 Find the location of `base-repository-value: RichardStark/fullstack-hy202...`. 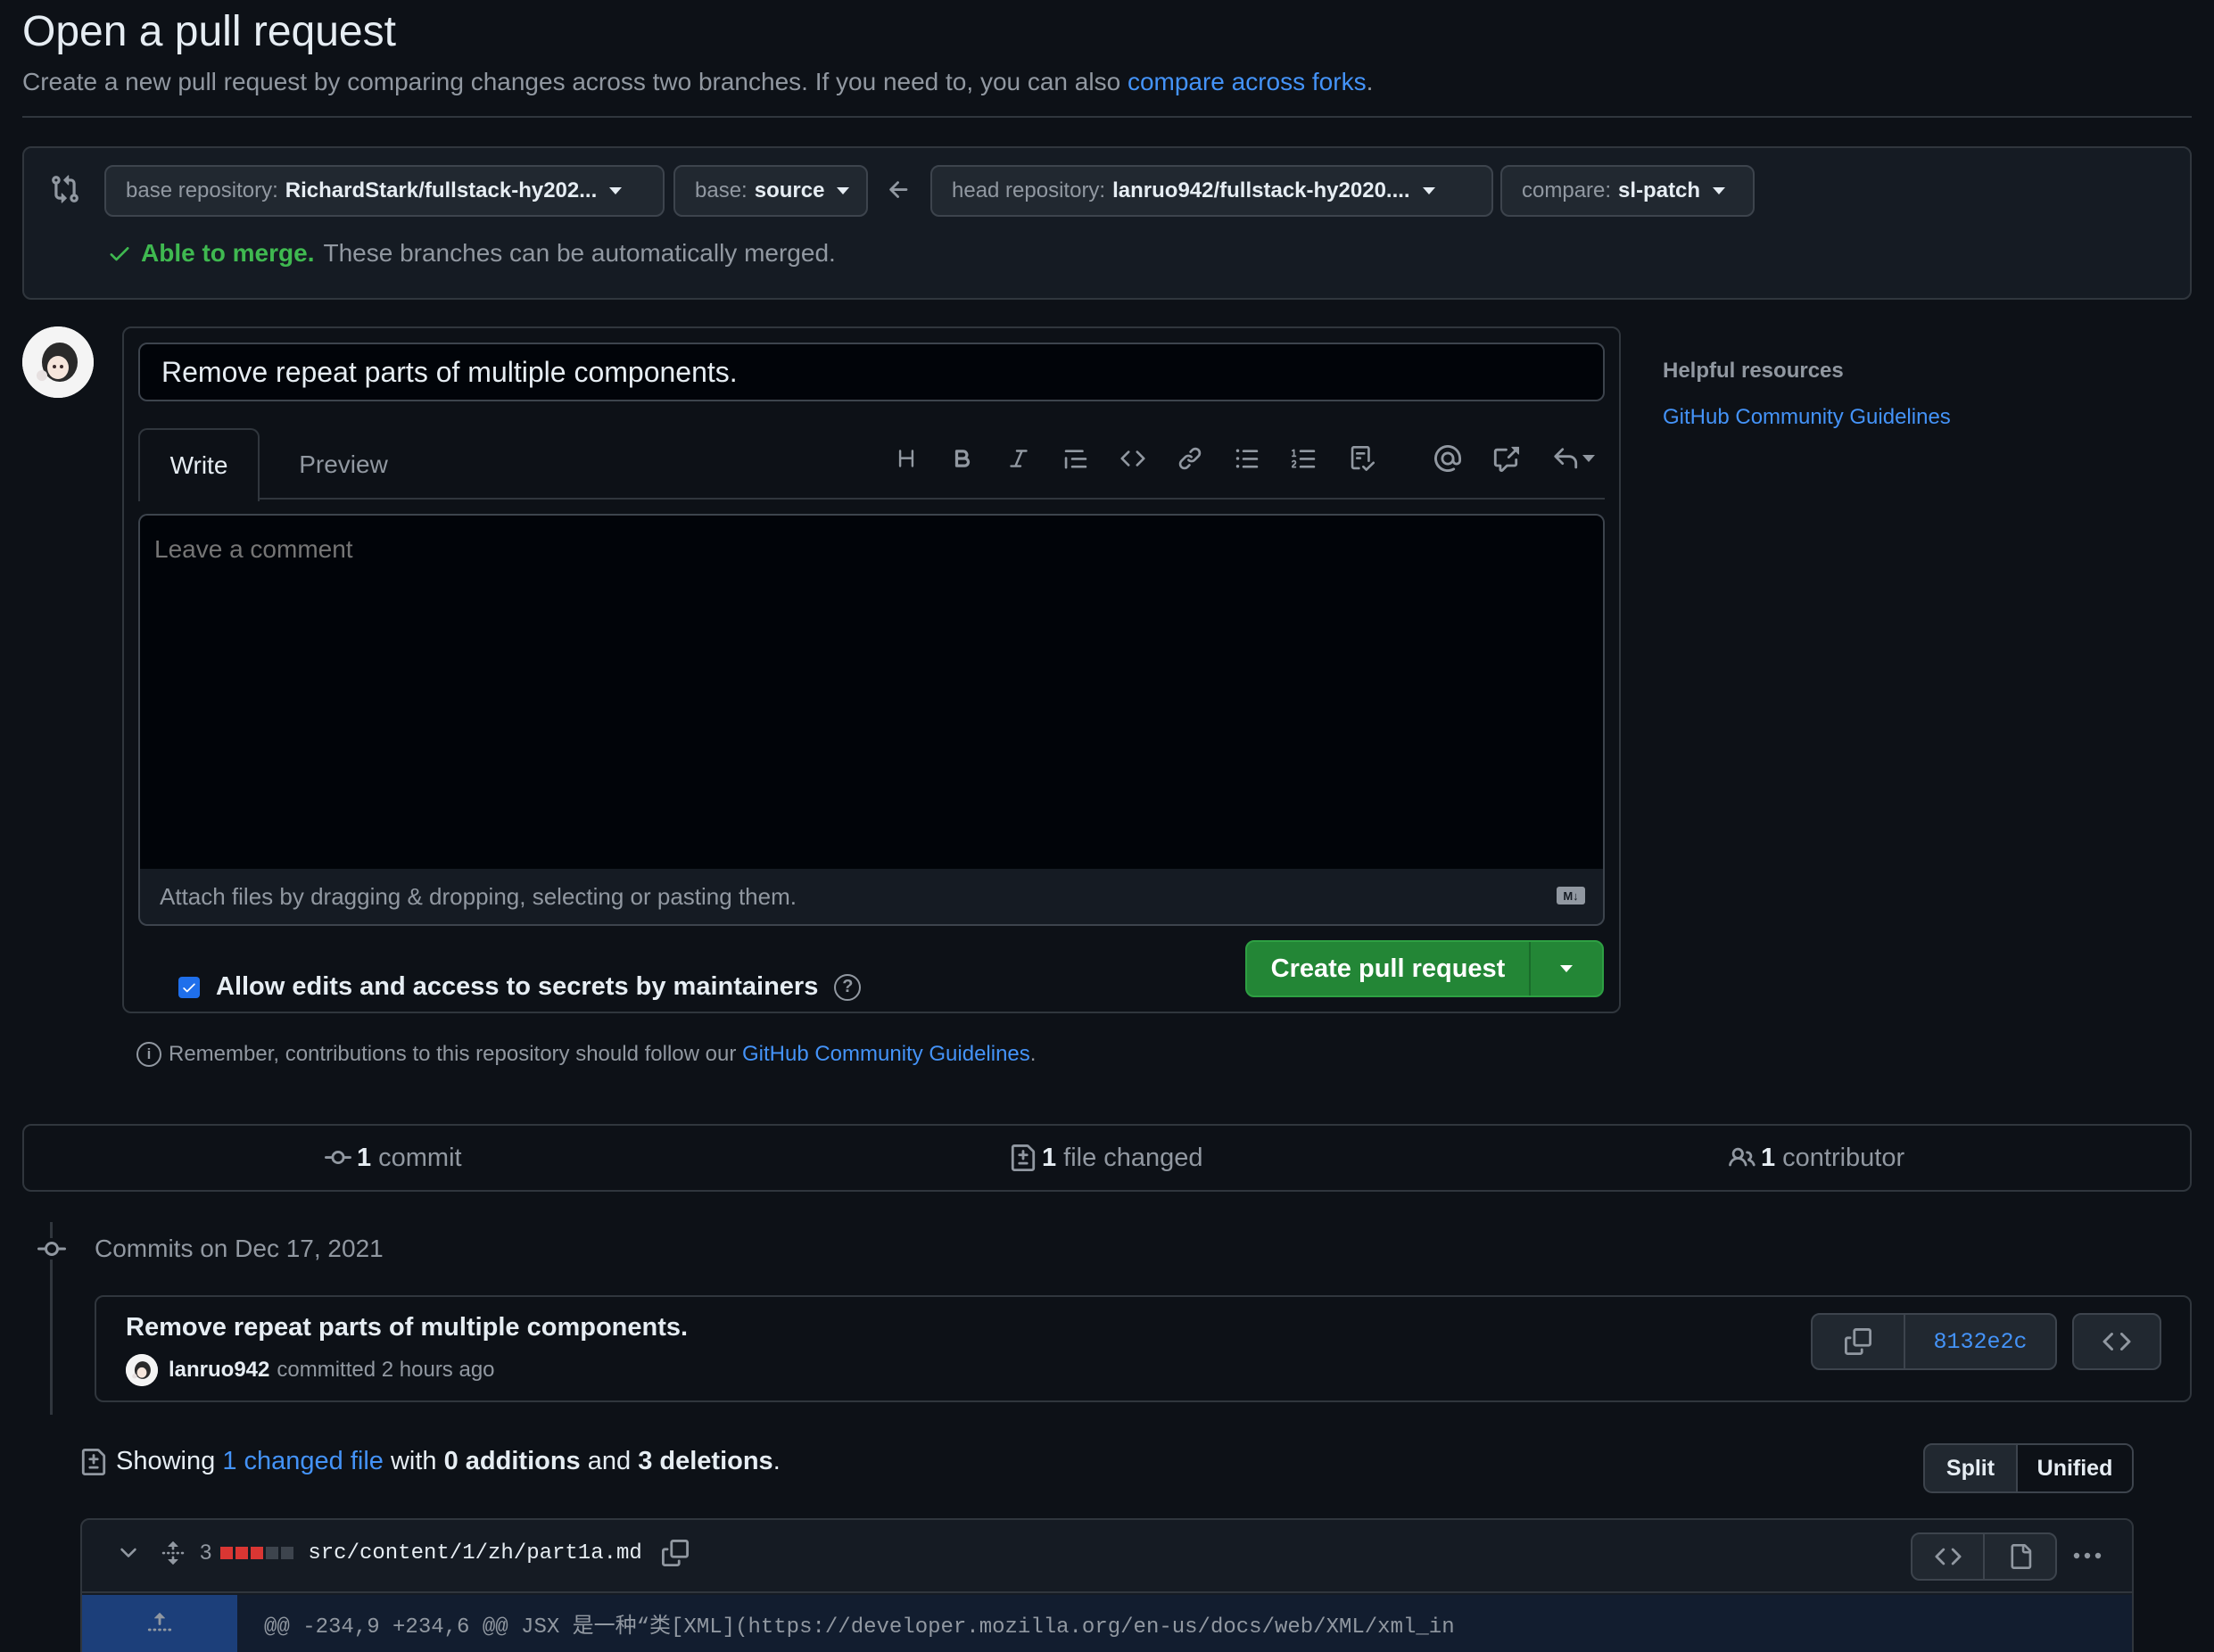

base-repository-value: RichardStark/fullstack-hy202... is located at coordinates (442, 190).